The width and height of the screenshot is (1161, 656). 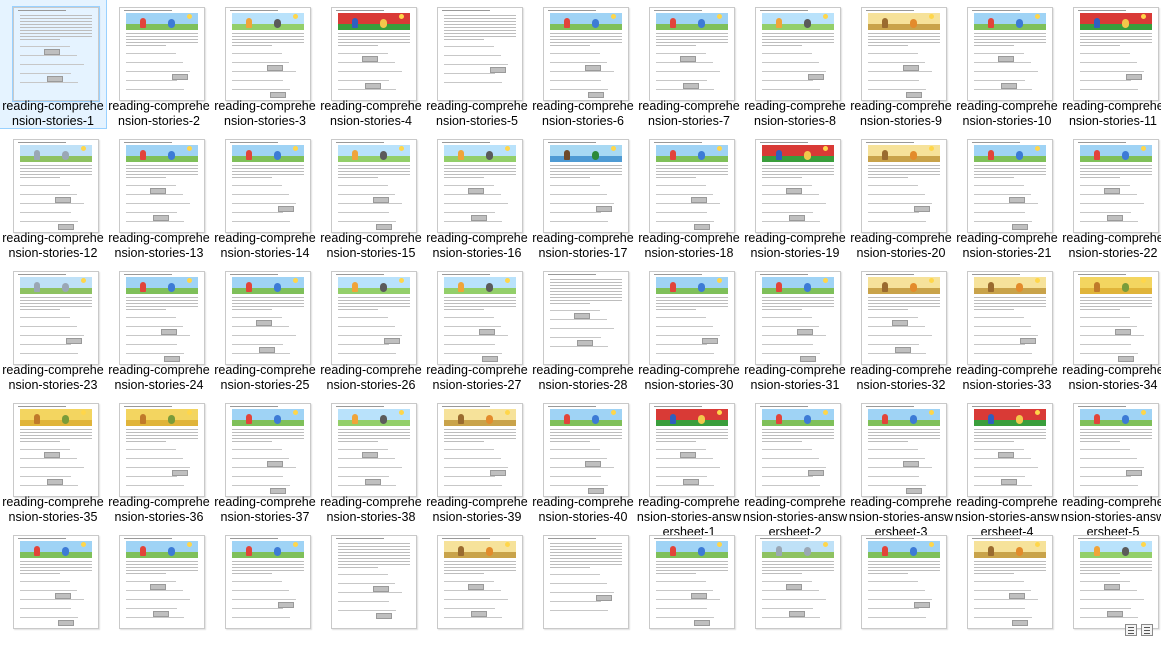 I want to click on file-item: reading-comprehension-stories-16, so click(x=477, y=196).